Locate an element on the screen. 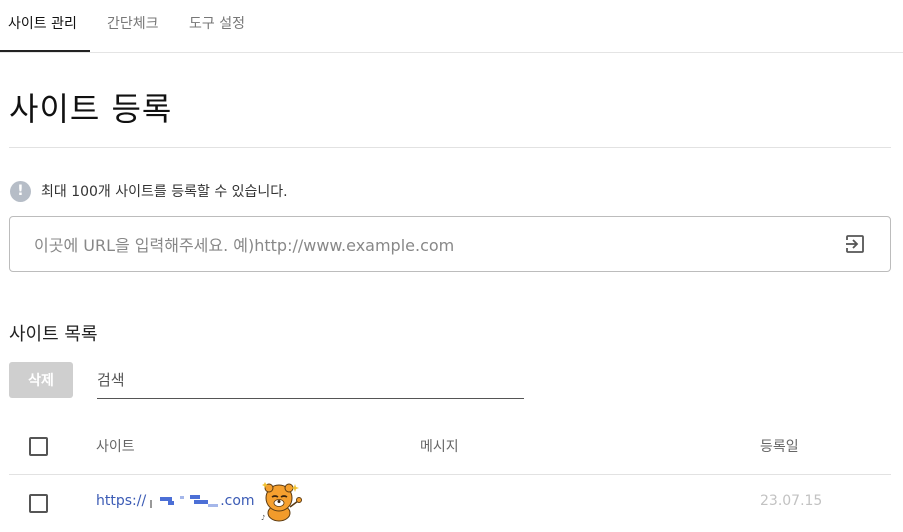 The image size is (903, 532). notice-text: 최대 100개 사이트를 등록할 수 있습니다. is located at coordinates (164, 192).